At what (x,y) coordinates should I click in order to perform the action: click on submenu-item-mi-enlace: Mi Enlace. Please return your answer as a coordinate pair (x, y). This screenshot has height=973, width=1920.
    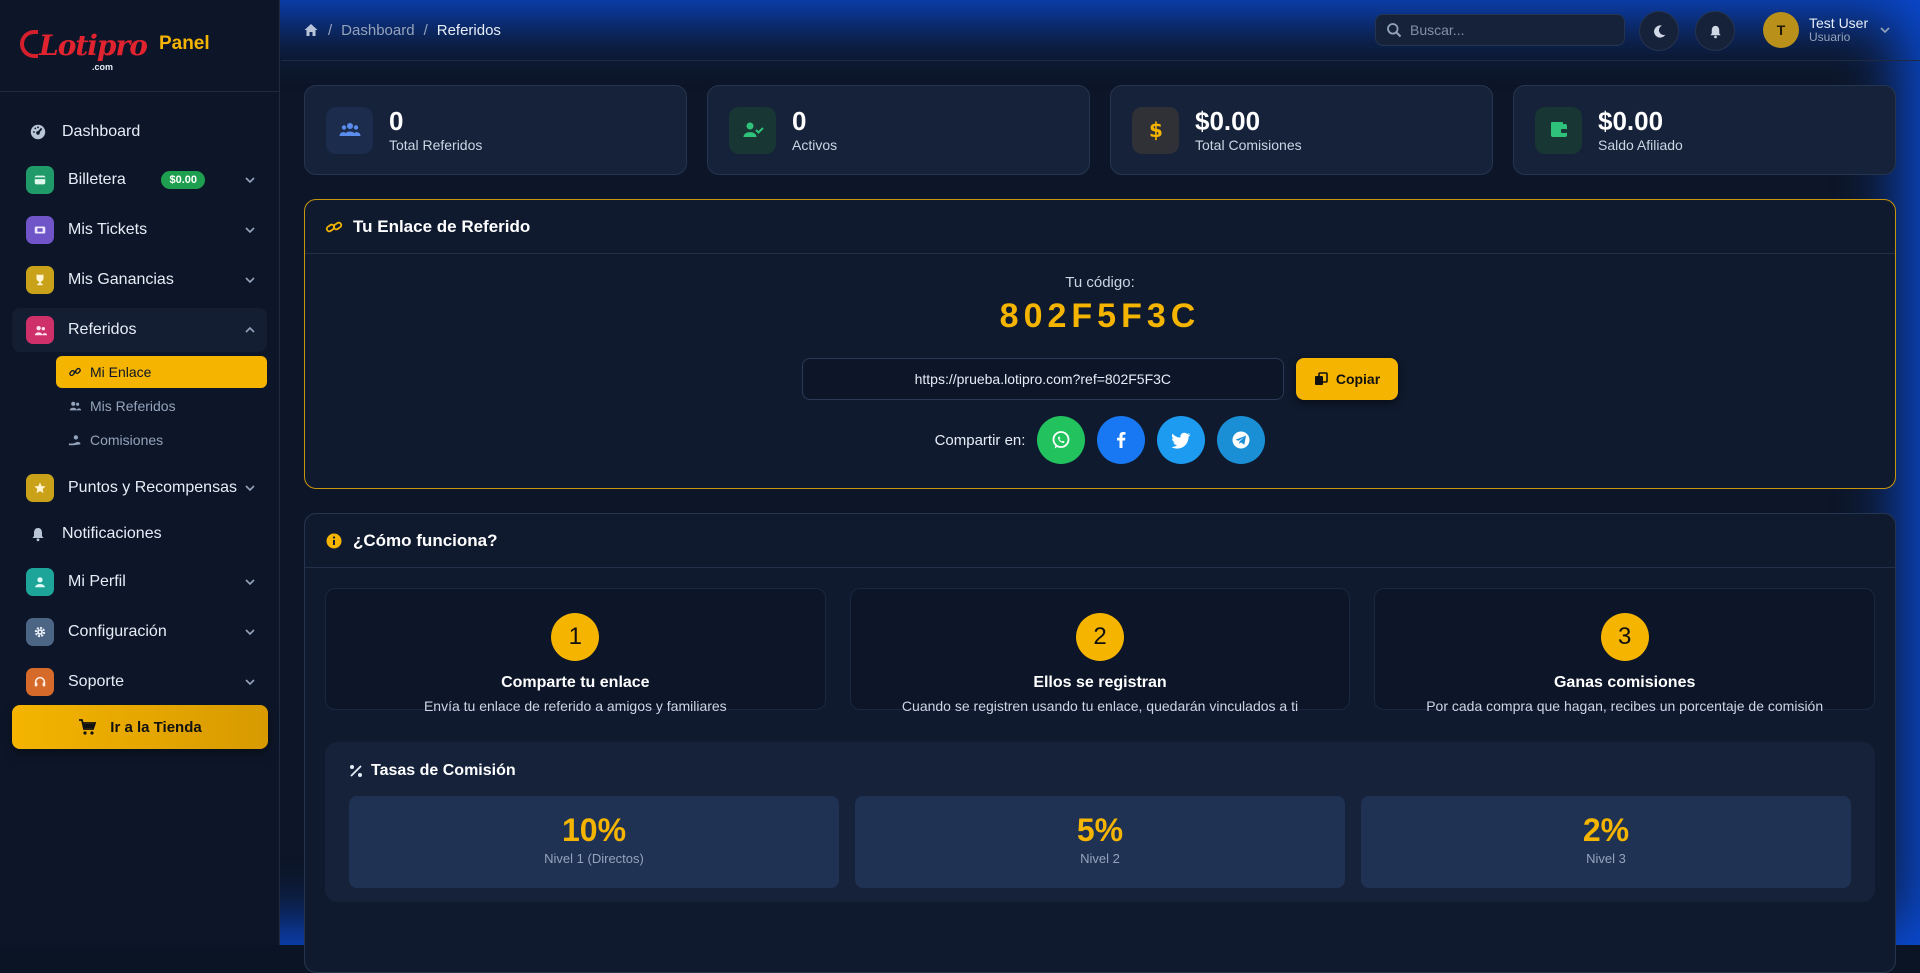
    Looking at the image, I should click on (161, 372).